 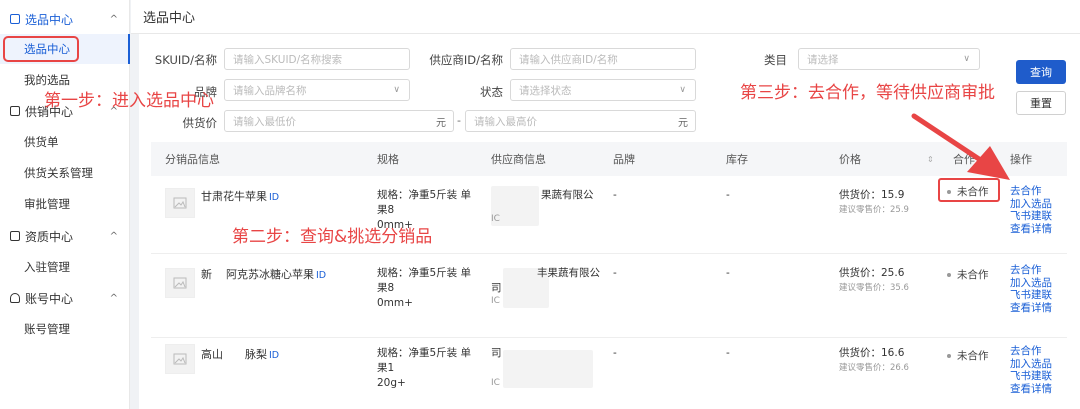 What do you see at coordinates (240, 196) in the screenshot?
I see `product-name: 甘肃花牛苹果 ID` at bounding box center [240, 196].